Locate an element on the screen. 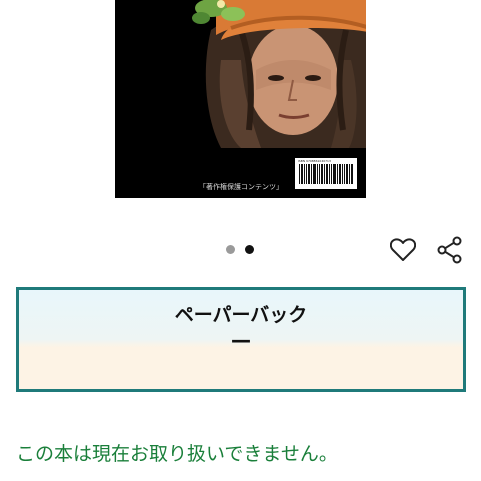  availability-status: この本は現在お取り扱いできません。 is located at coordinates (177, 454).